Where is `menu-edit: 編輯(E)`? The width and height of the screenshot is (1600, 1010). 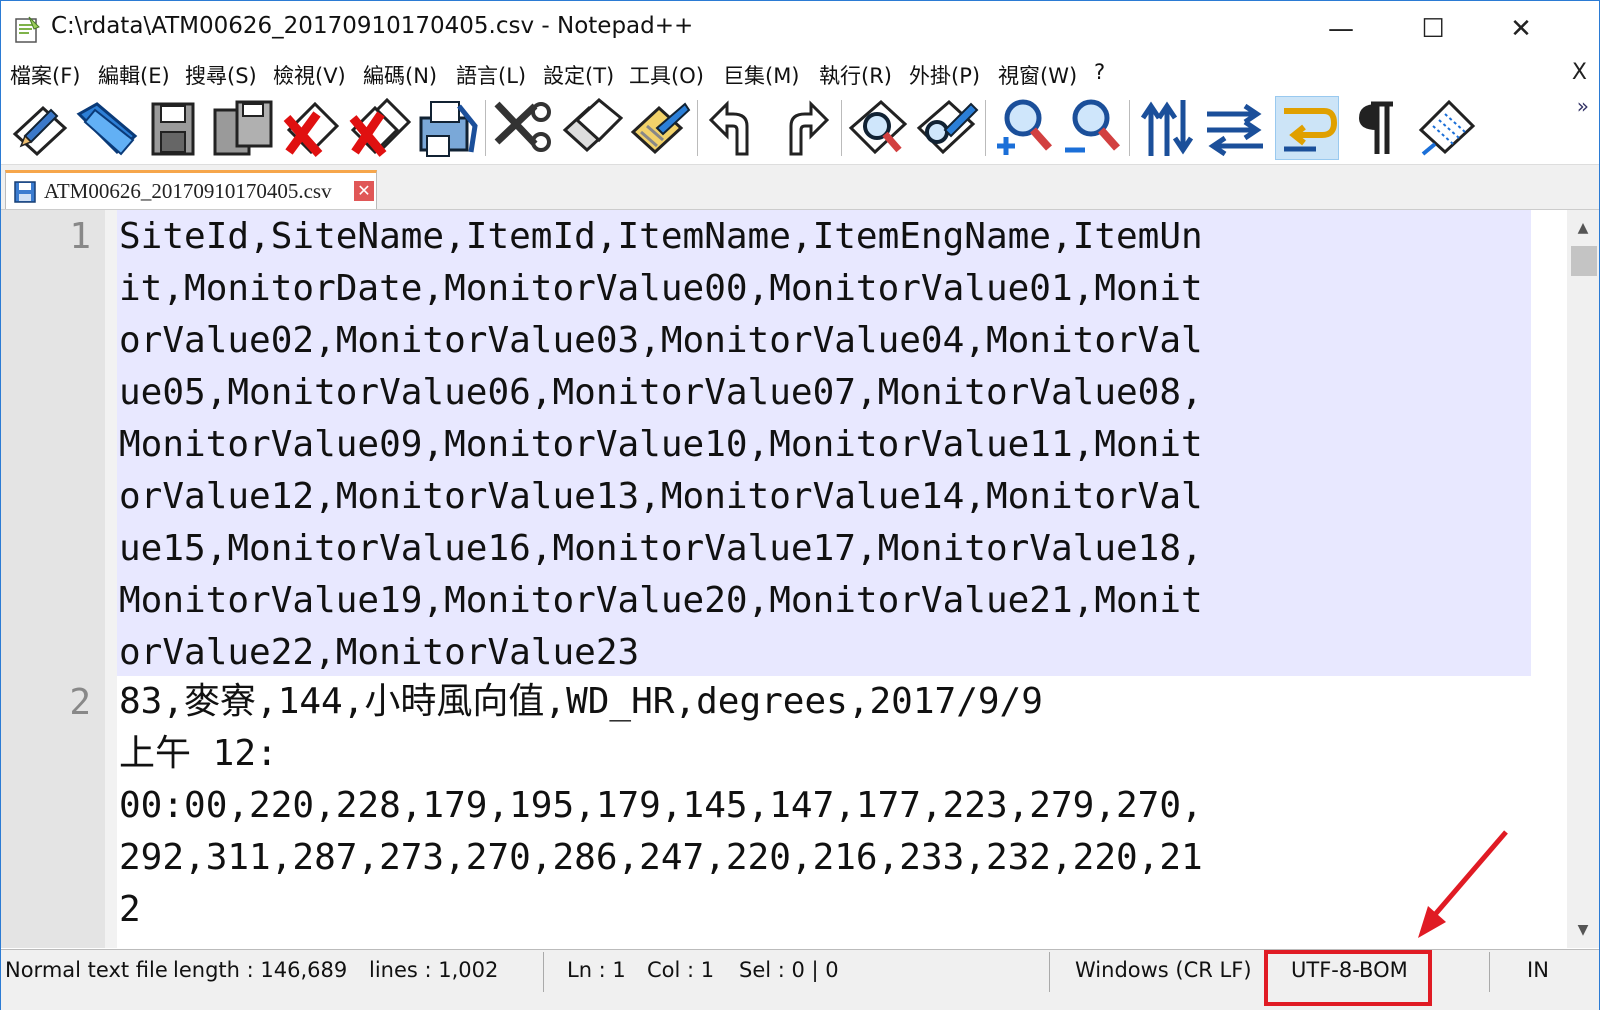 menu-edit: 編輯(E) is located at coordinates (134, 75).